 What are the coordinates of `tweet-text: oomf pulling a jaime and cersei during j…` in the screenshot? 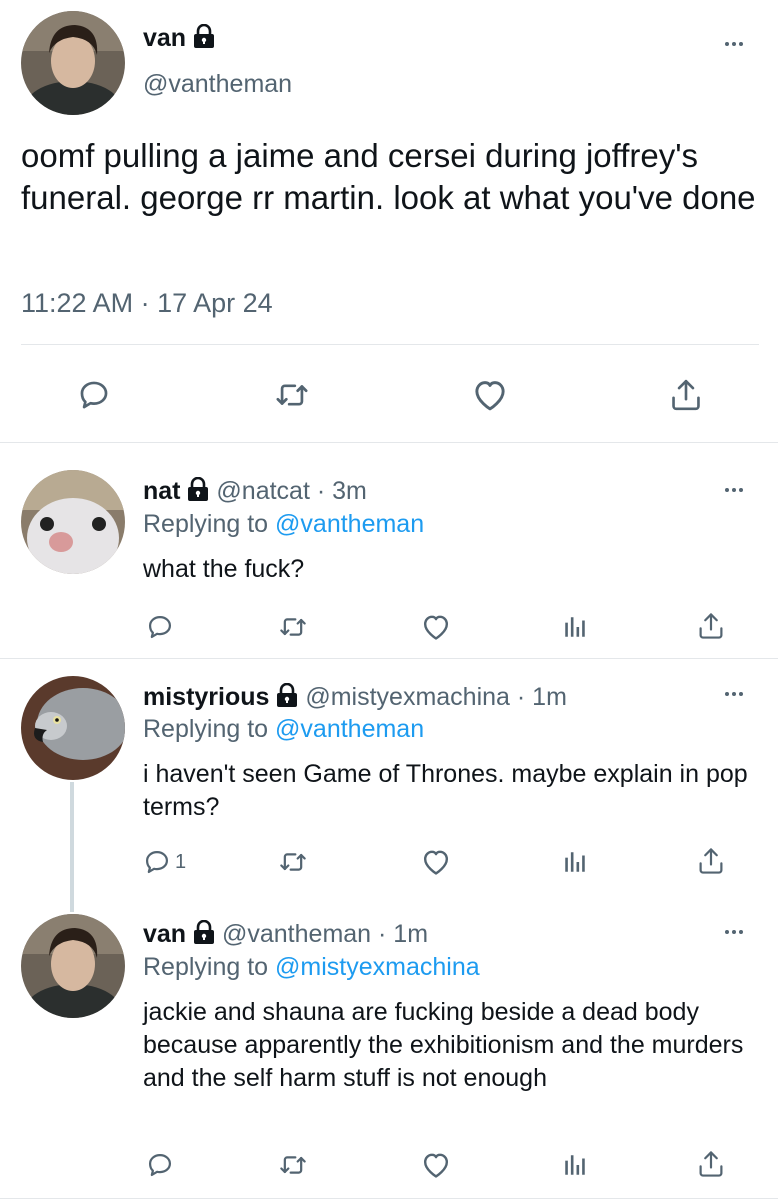 It's located at (388, 176).